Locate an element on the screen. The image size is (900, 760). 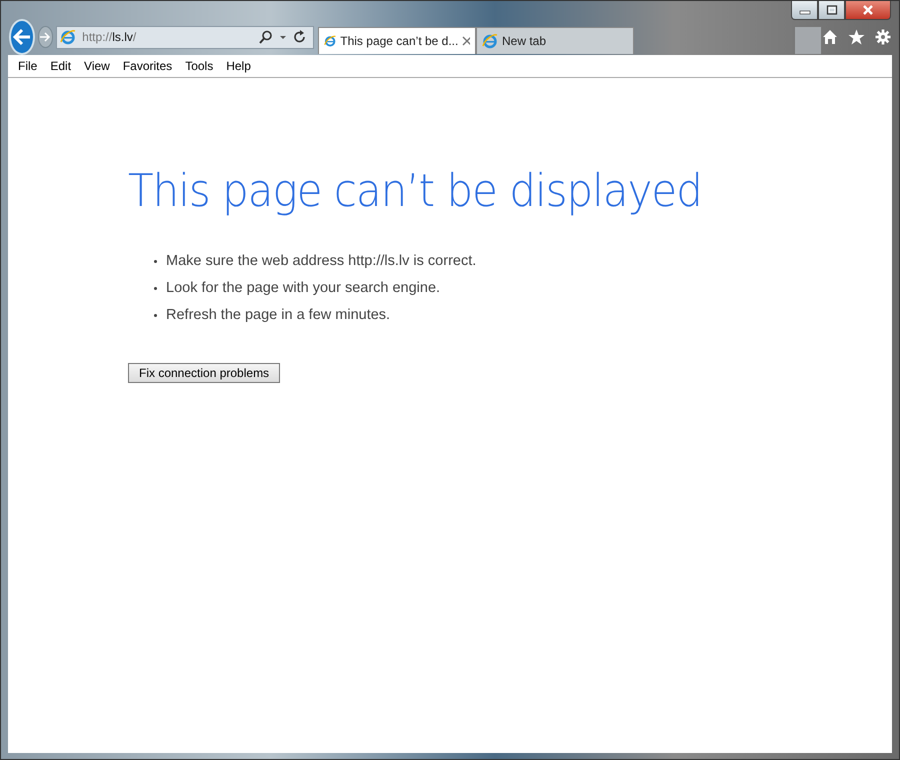
menu-item: View is located at coordinates (97, 66).